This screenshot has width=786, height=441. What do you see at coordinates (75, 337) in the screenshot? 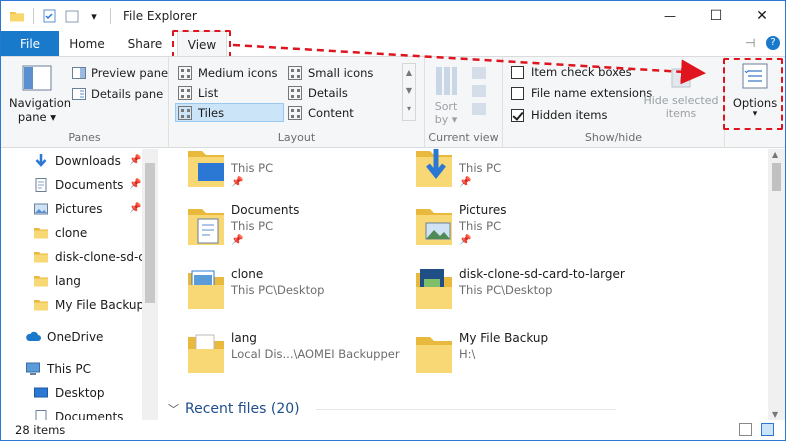
I see `nav-item-label: OneDrive` at bounding box center [75, 337].